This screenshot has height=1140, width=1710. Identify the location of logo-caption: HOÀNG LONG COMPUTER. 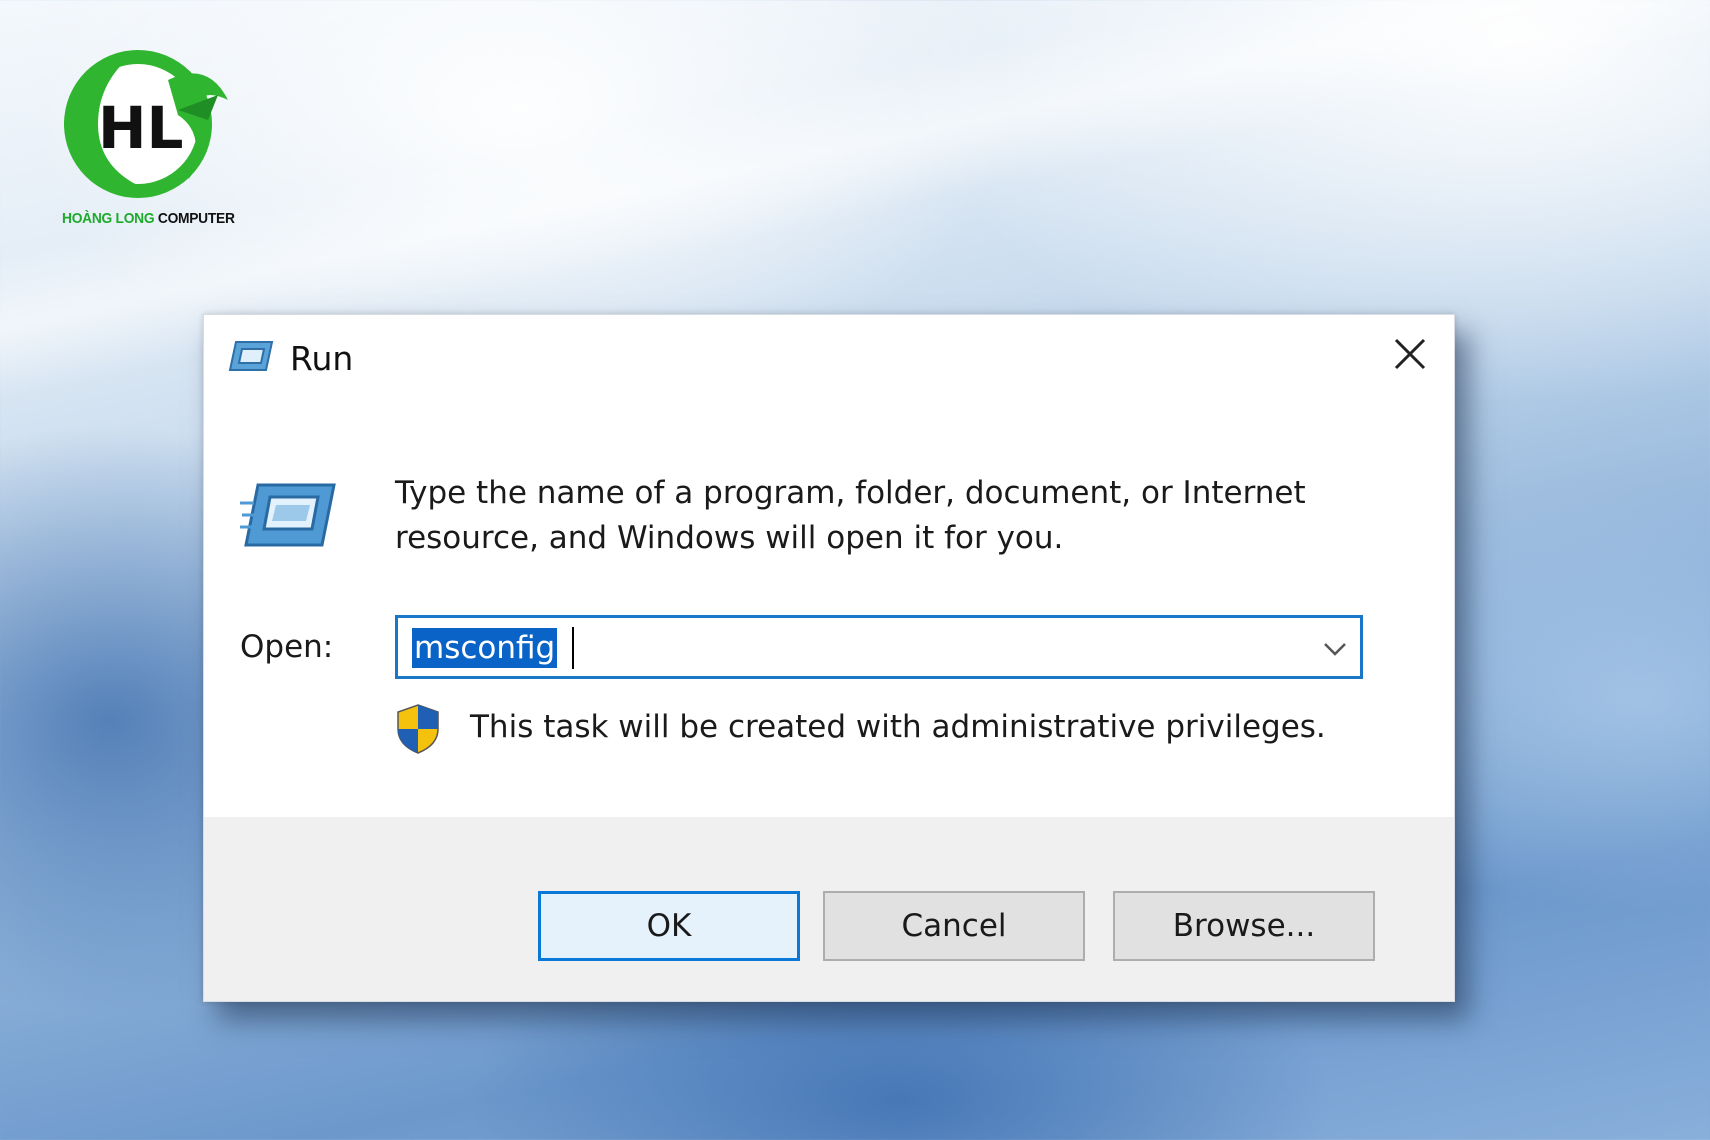
(148, 218).